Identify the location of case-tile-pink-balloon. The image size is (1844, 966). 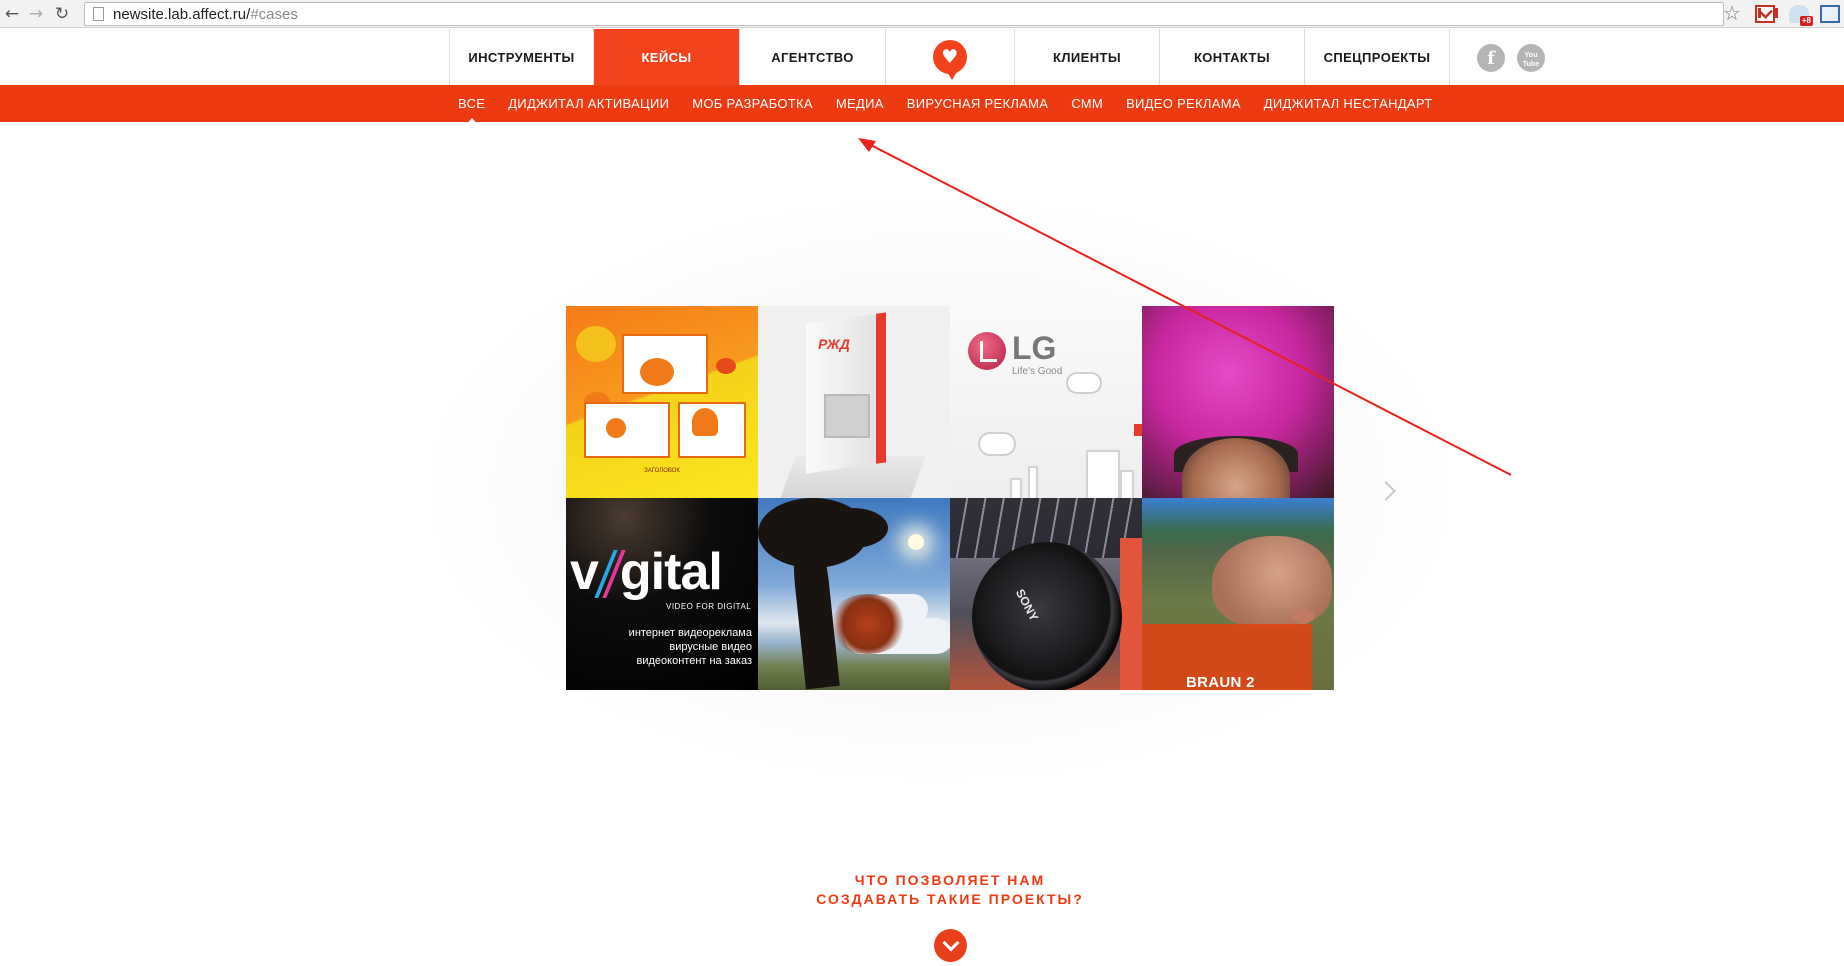
(1238, 402).